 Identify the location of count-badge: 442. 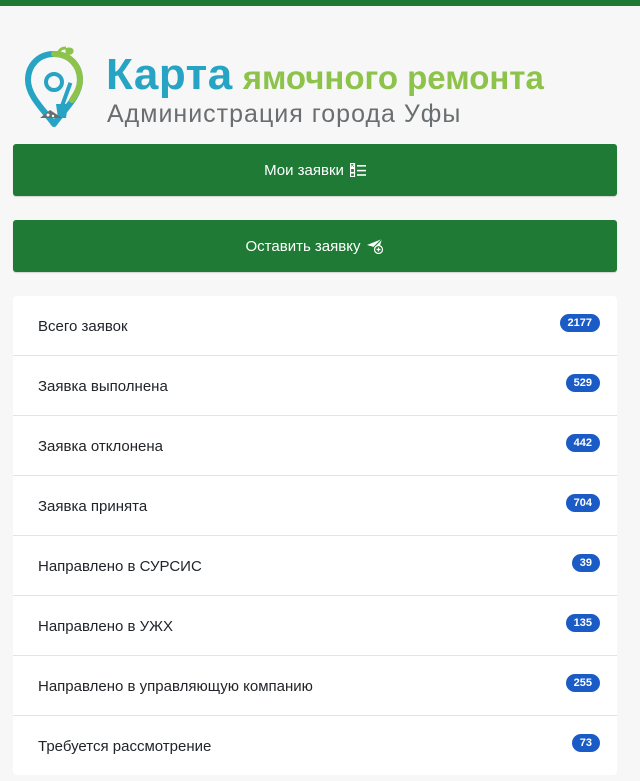
(582, 443).